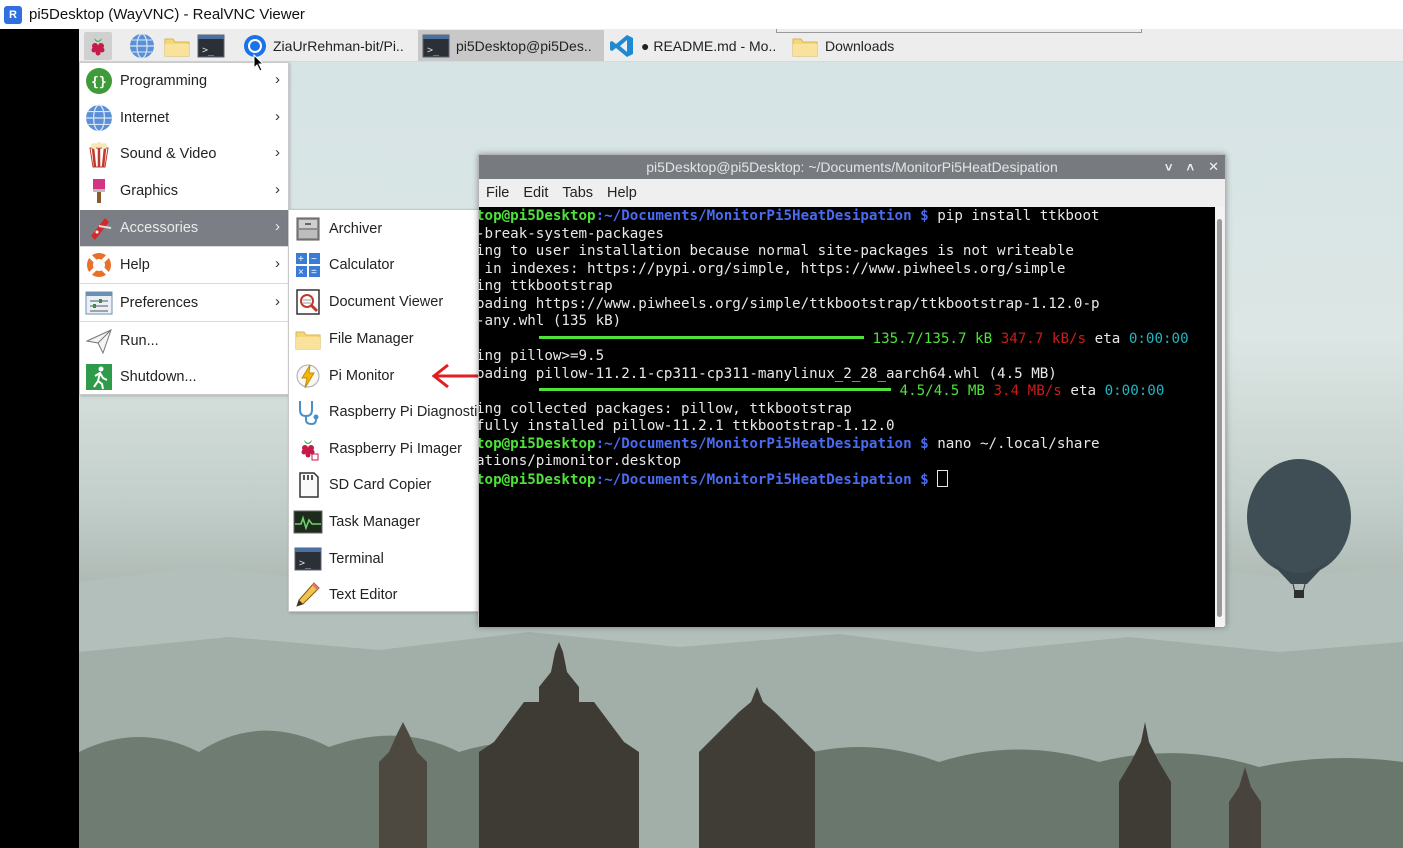  I want to click on raspberry-pi-menu-button, so click(98, 46).